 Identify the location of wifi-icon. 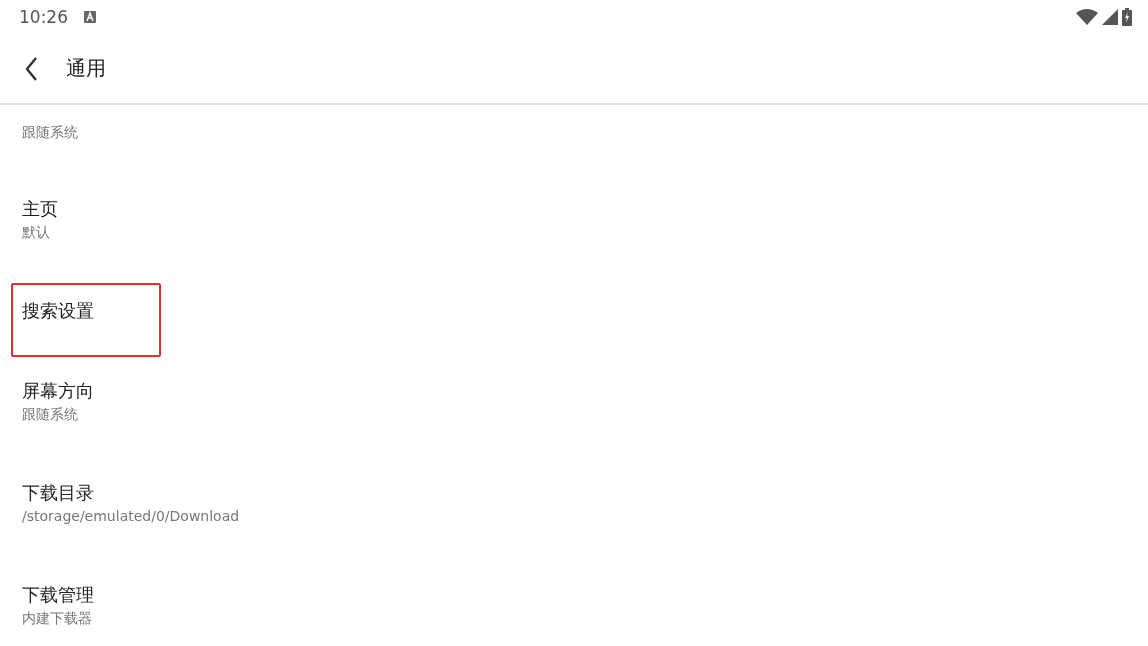
(1087, 17).